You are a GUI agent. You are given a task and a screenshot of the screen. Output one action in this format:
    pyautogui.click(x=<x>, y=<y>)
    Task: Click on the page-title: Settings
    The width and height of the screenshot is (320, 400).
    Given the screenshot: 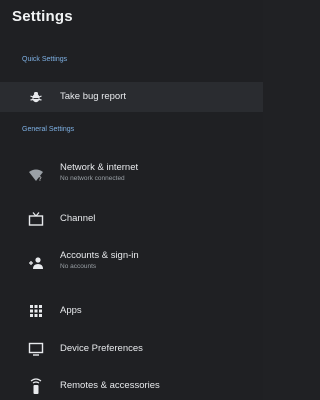 What is the action you would take?
    pyautogui.click(x=42, y=16)
    